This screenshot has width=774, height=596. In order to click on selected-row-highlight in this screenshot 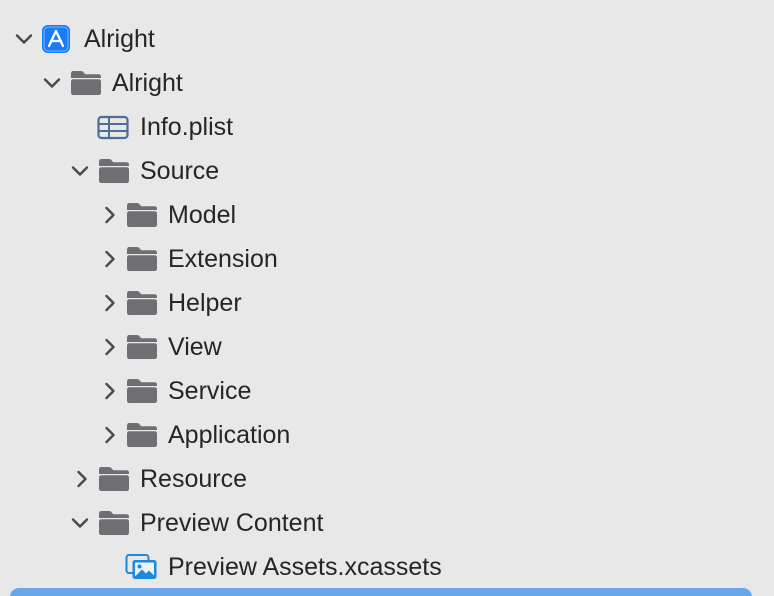, I will do `click(381, 592)`.